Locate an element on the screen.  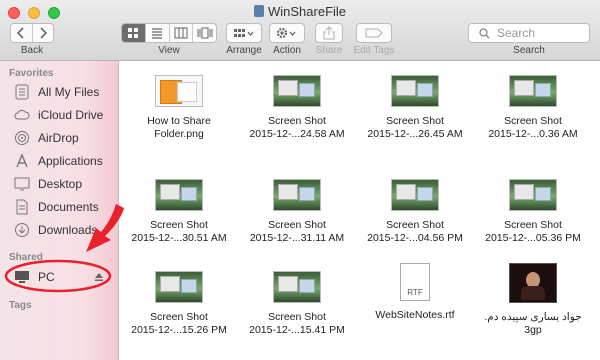
highlight-ellipse is located at coordinates (58, 276).